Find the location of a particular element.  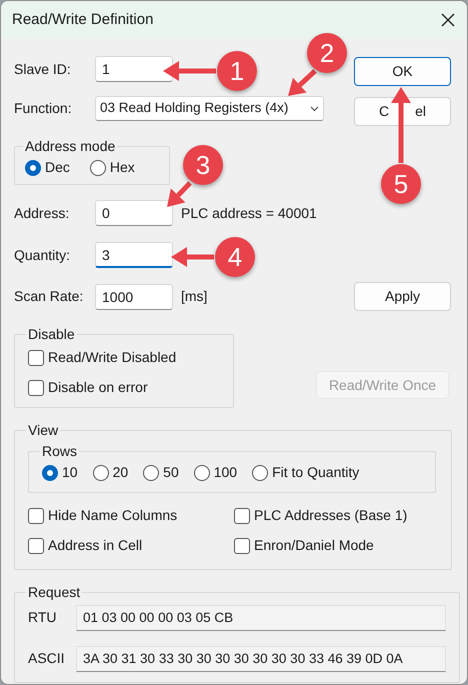

readonly-field: 01 03 00 00 00 03 05 CB is located at coordinates (261, 618).